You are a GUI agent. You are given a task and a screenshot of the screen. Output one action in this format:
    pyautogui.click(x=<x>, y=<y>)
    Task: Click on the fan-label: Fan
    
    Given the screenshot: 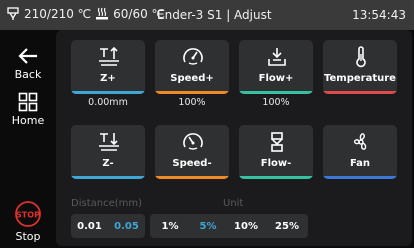 What is the action you would take?
    pyautogui.click(x=360, y=163)
    